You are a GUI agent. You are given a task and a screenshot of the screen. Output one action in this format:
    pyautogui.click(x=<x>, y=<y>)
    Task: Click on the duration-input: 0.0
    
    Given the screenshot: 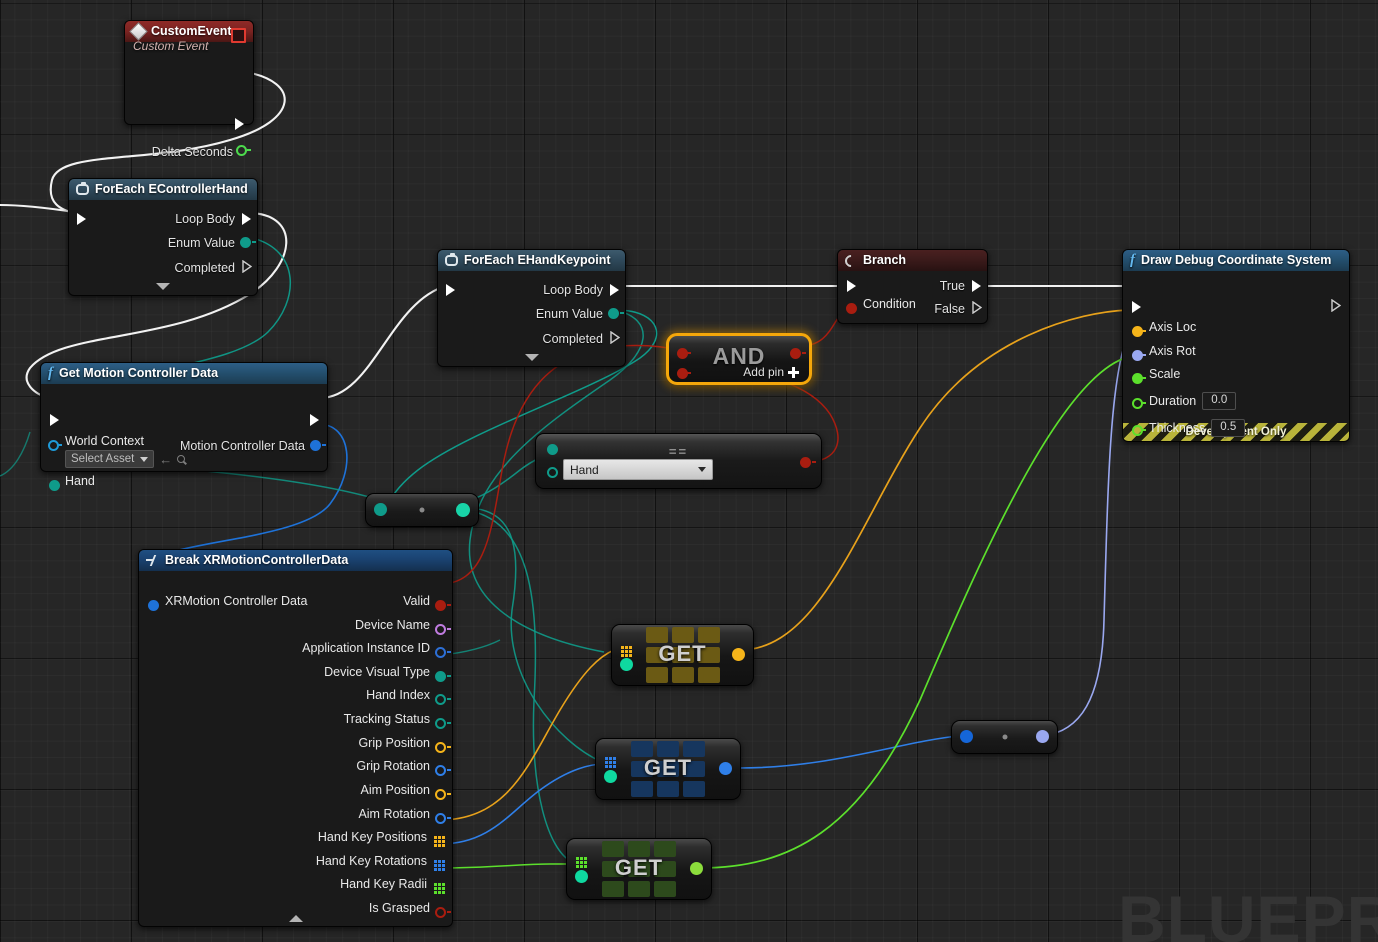 What is the action you would take?
    pyautogui.click(x=1219, y=401)
    